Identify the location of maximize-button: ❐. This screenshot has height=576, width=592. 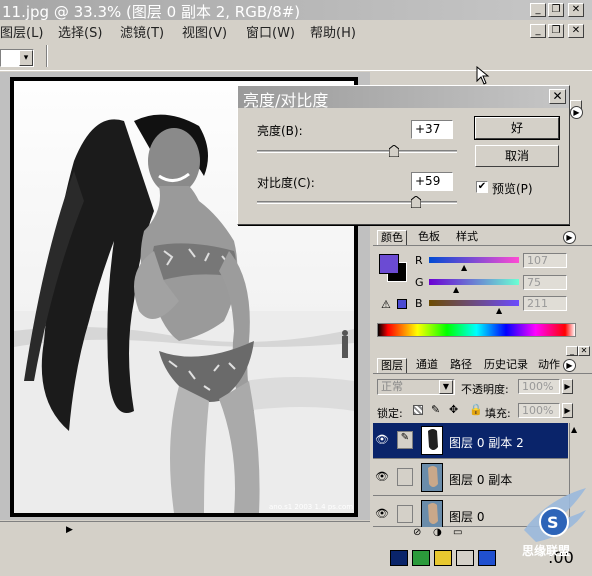
(556, 10).